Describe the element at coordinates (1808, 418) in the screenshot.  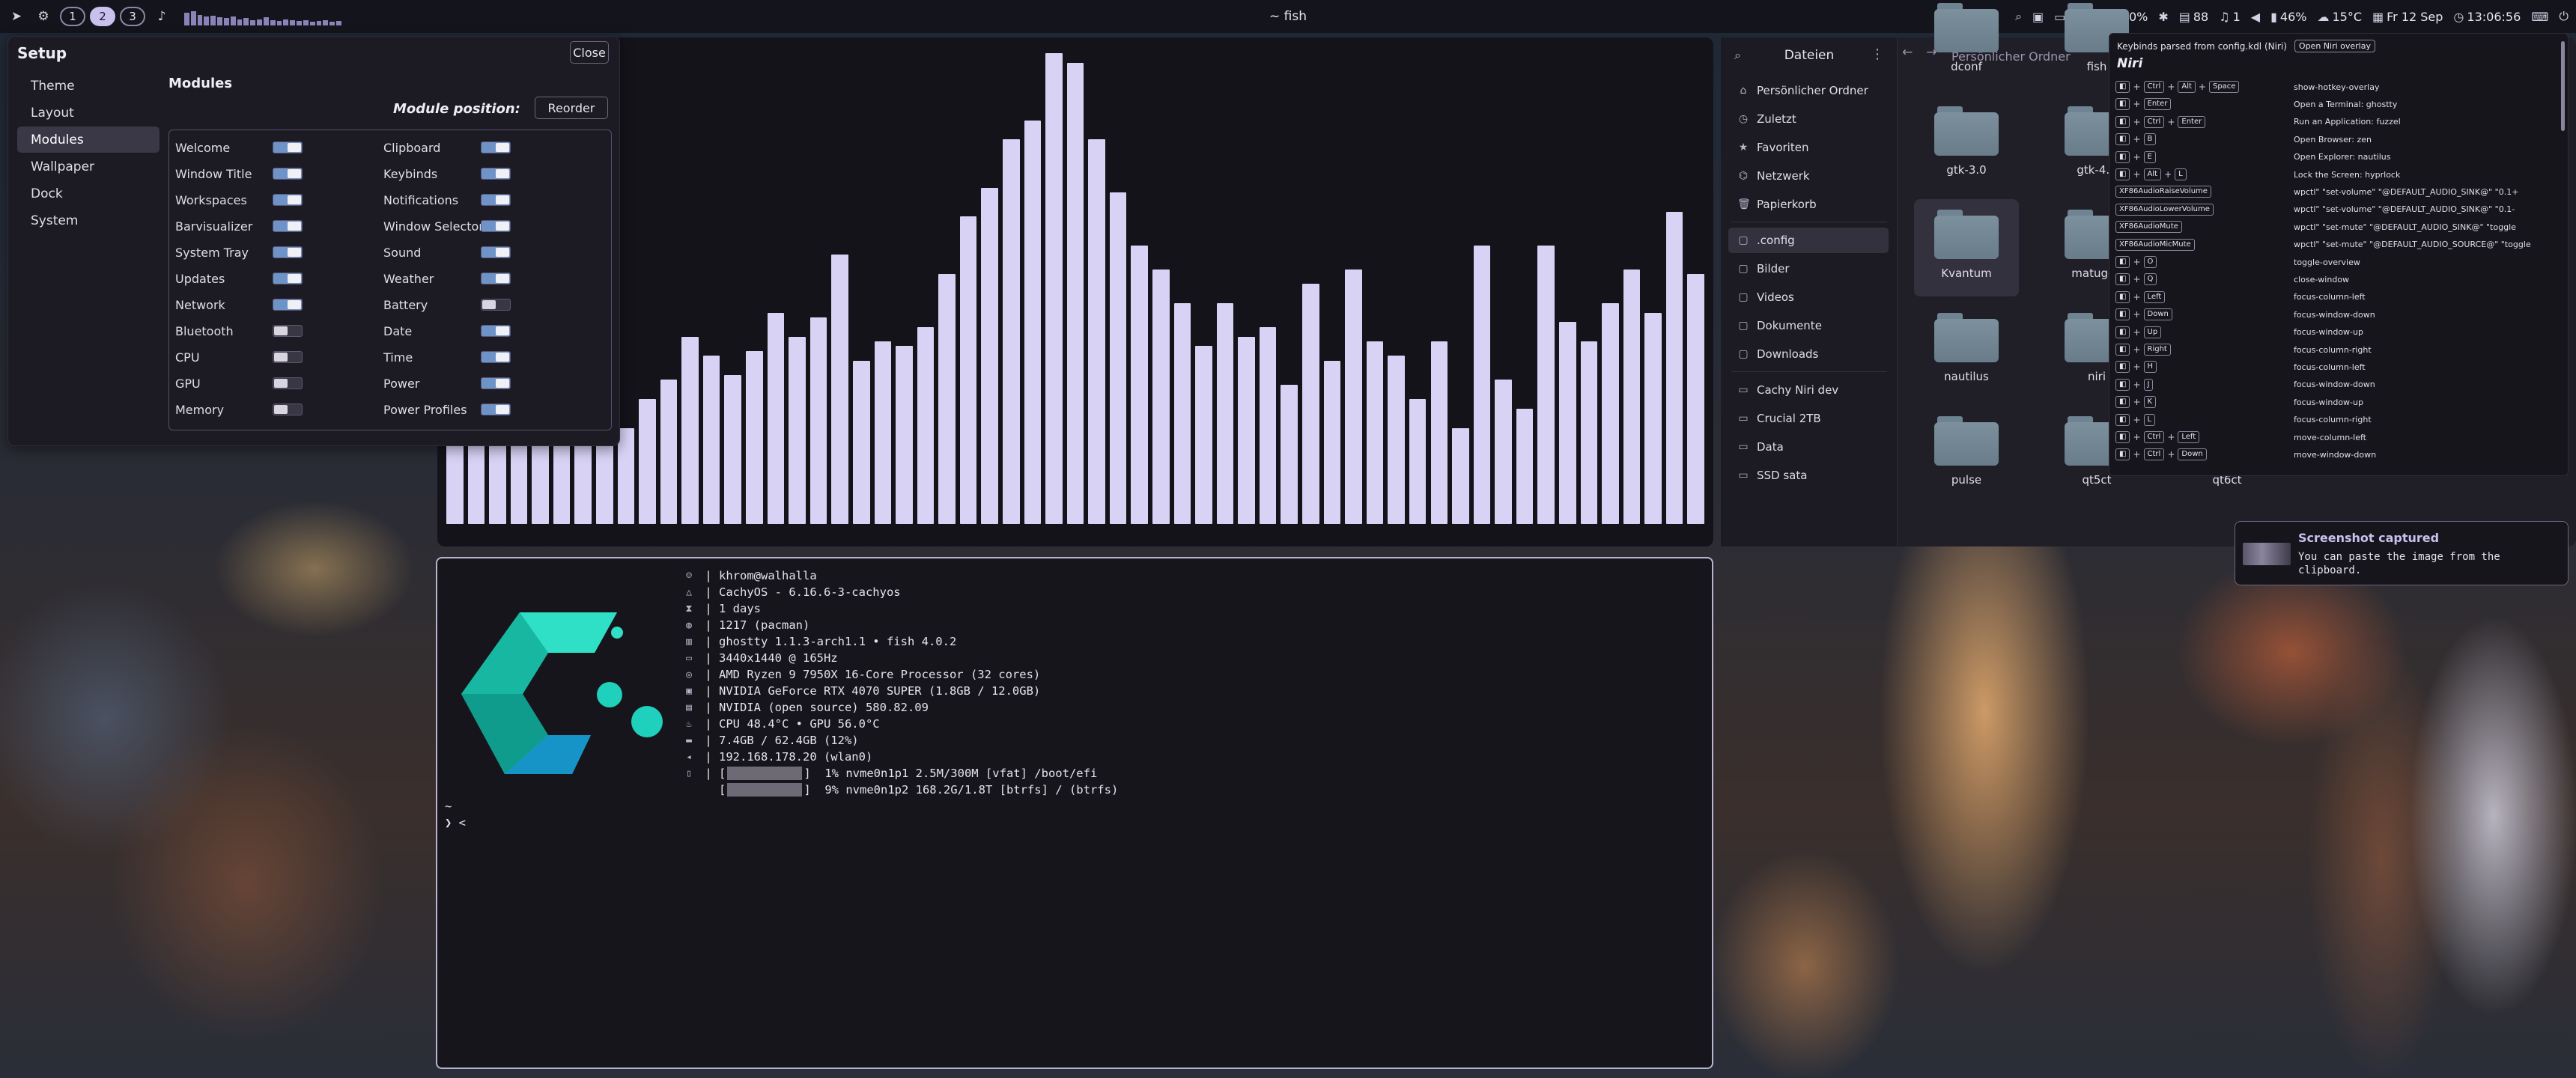
I see `sidebar-item: ▭ Crucial 2TB` at that location.